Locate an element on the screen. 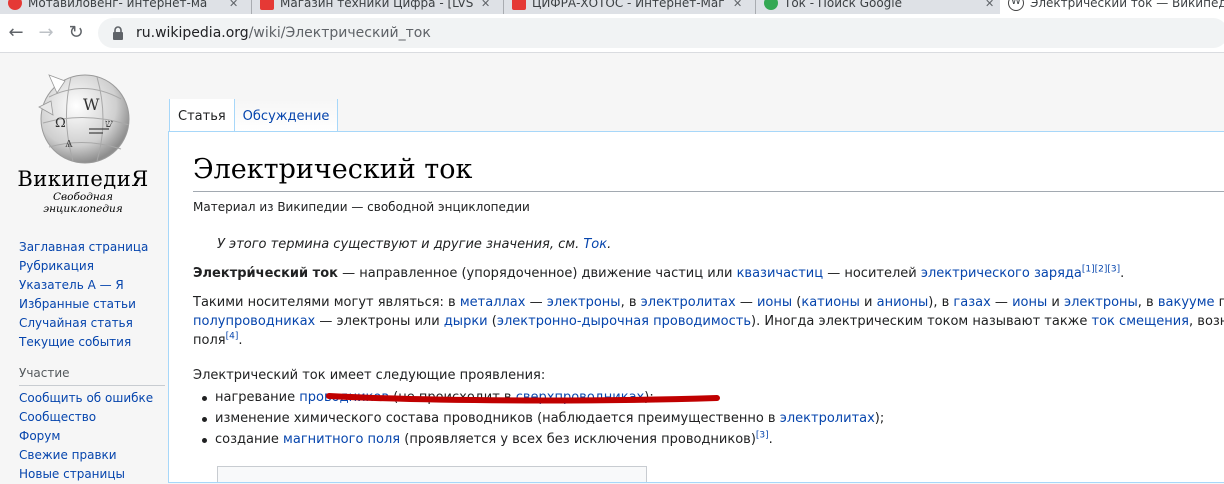  reload-icon: ↻ is located at coordinates (76, 33).